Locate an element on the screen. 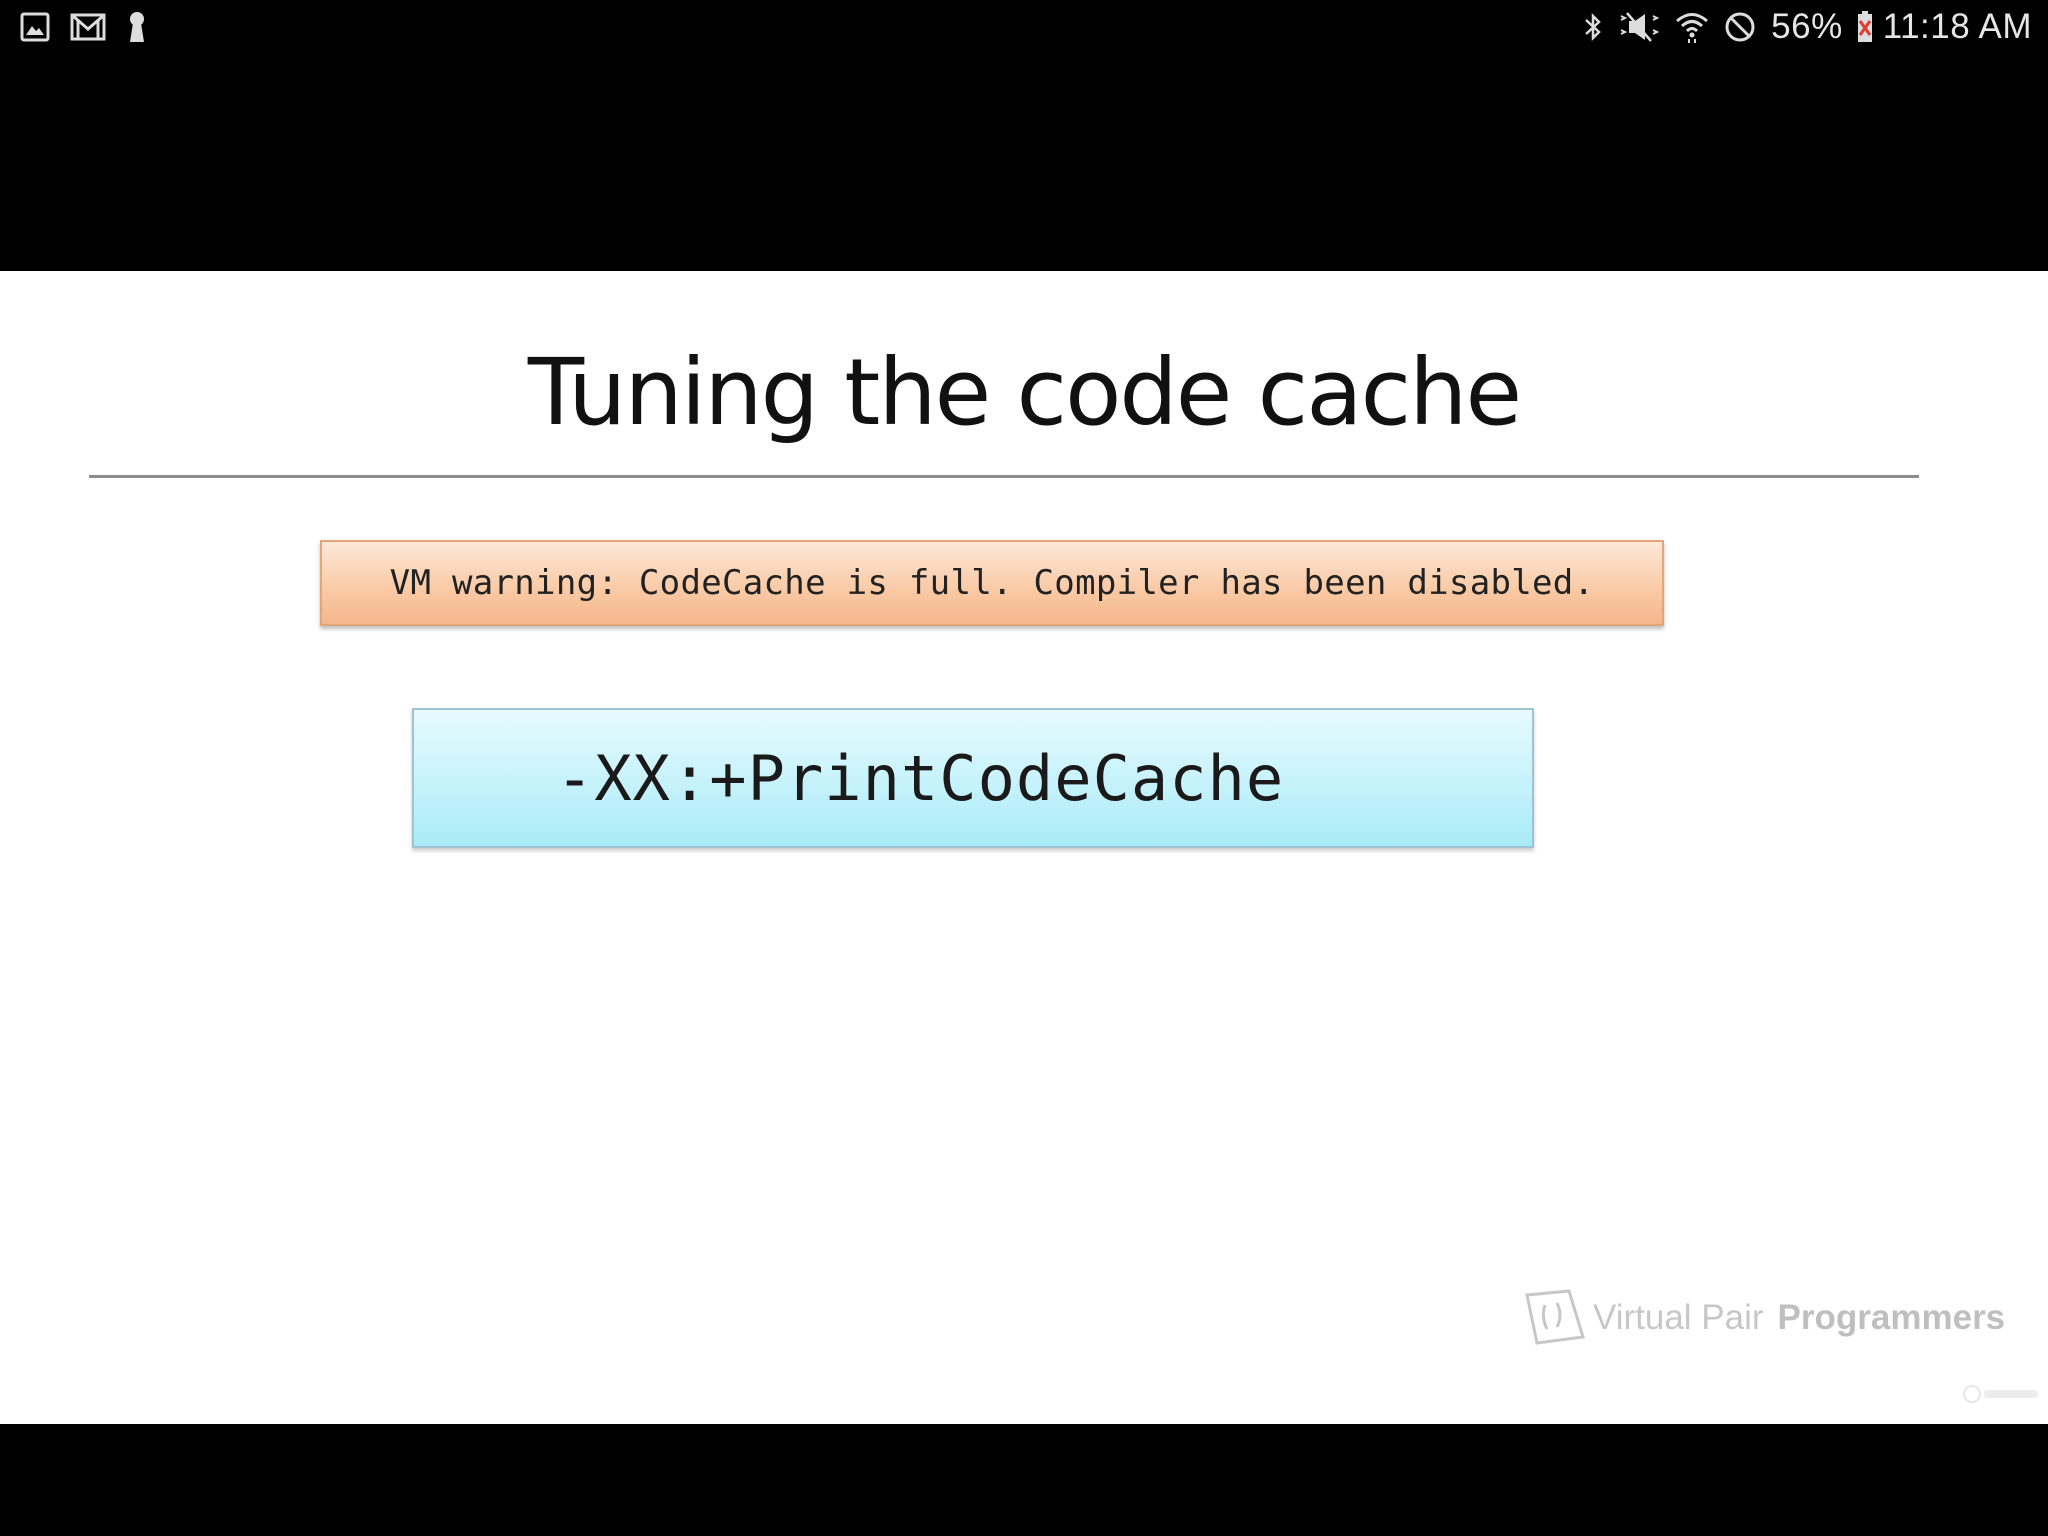 This screenshot has width=2048, height=1536. battery-percent: 56% is located at coordinates (1807, 26).